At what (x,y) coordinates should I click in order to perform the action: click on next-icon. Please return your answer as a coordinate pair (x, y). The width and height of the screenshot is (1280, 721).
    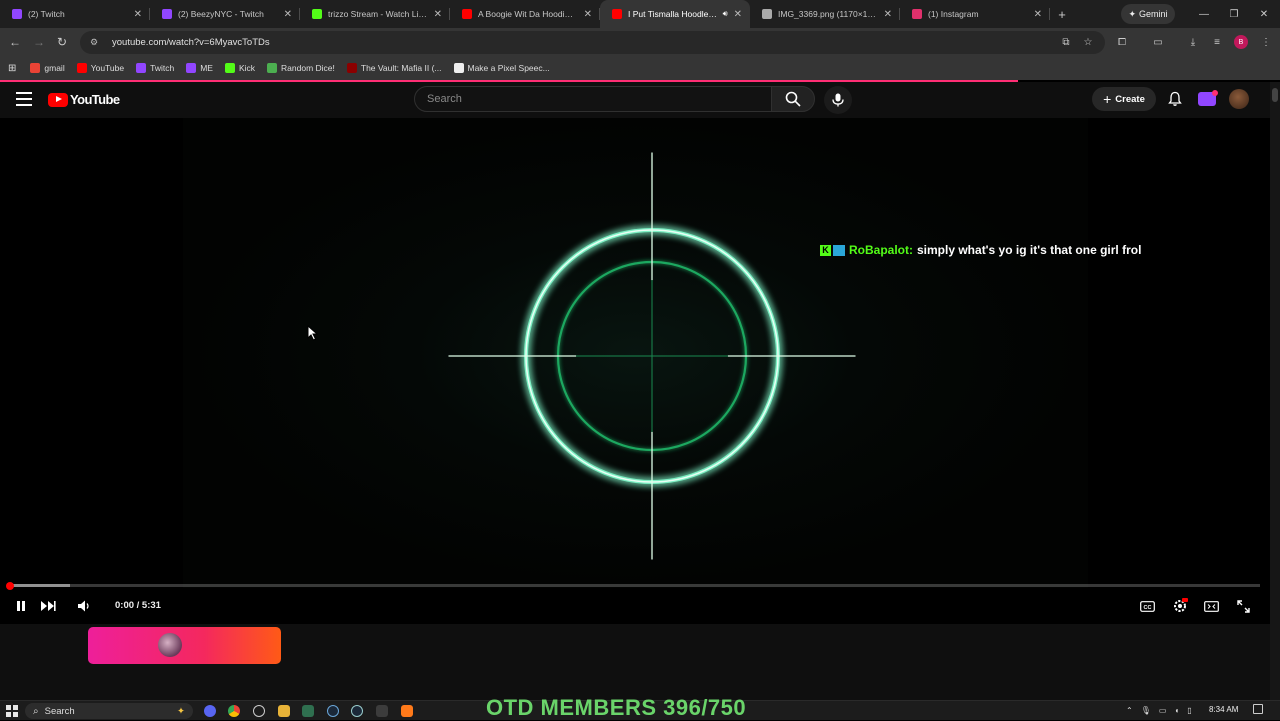
    Looking at the image, I should click on (48, 606).